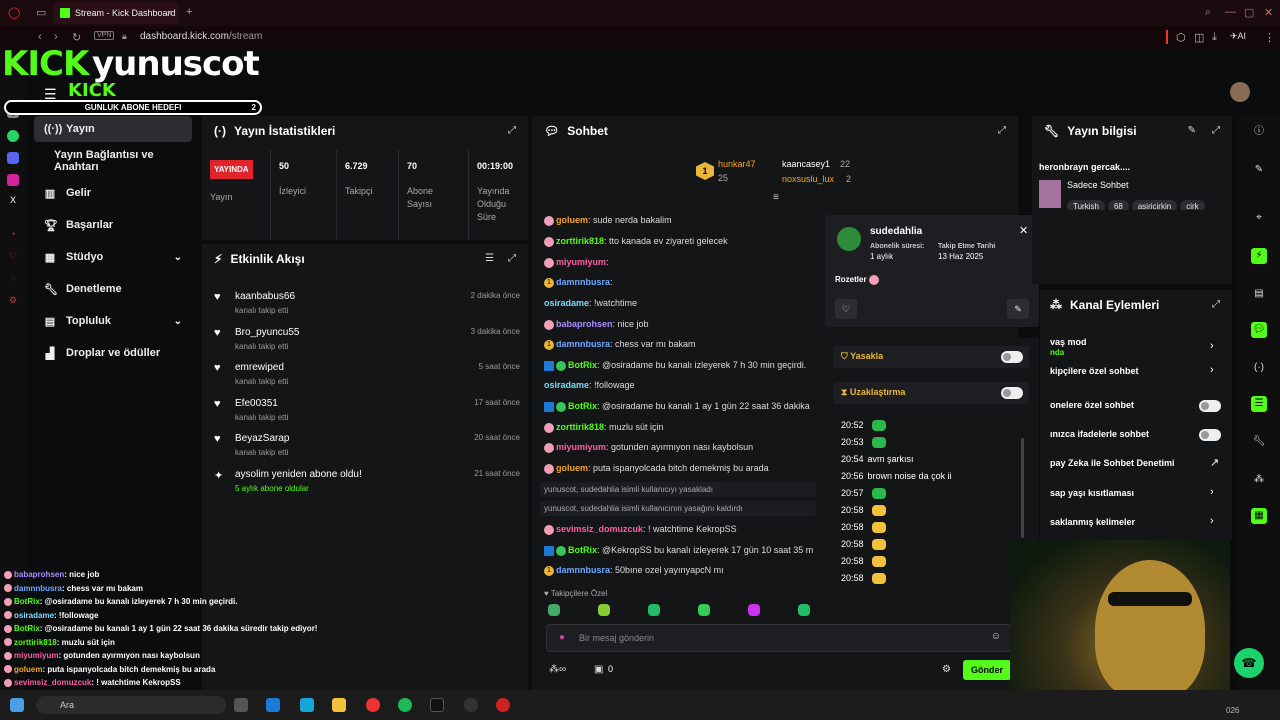 The image size is (1280, 720). I want to click on channel-action-label: pay Zeka ile Sohbet Denetimi, so click(1112, 463).